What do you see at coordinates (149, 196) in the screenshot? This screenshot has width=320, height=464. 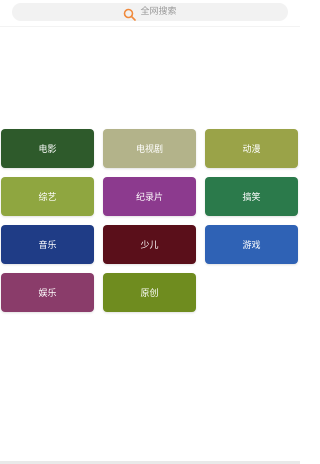 I see `category-tile-documentary: 纪录片` at bounding box center [149, 196].